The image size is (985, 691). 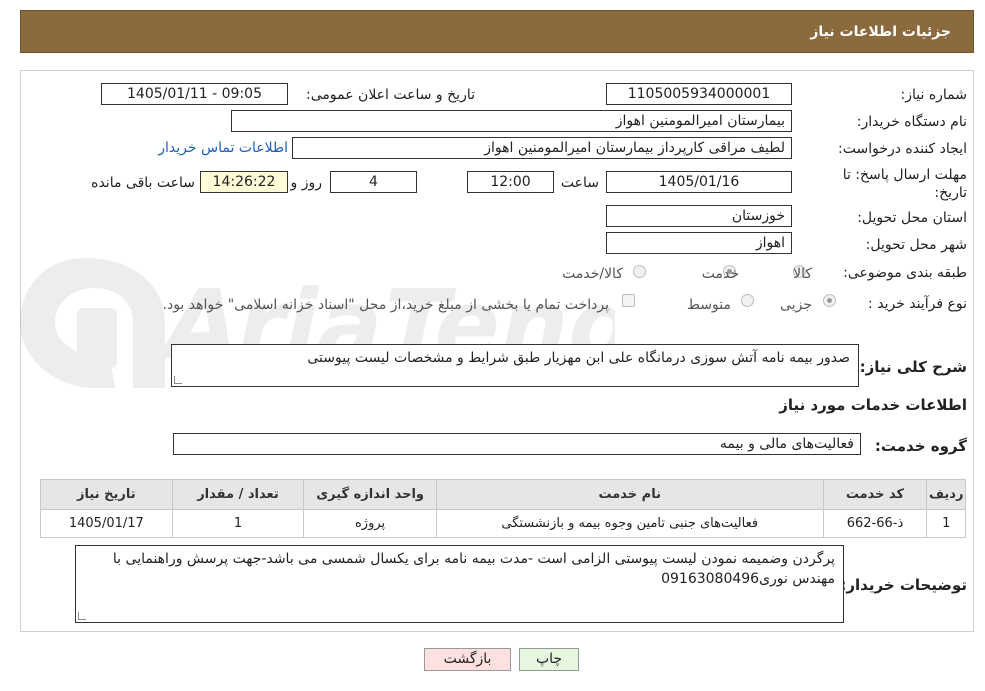 What do you see at coordinates (911, 122) in the screenshot?
I see `buyer-org-label: نام دستگاه خریدار:` at bounding box center [911, 122].